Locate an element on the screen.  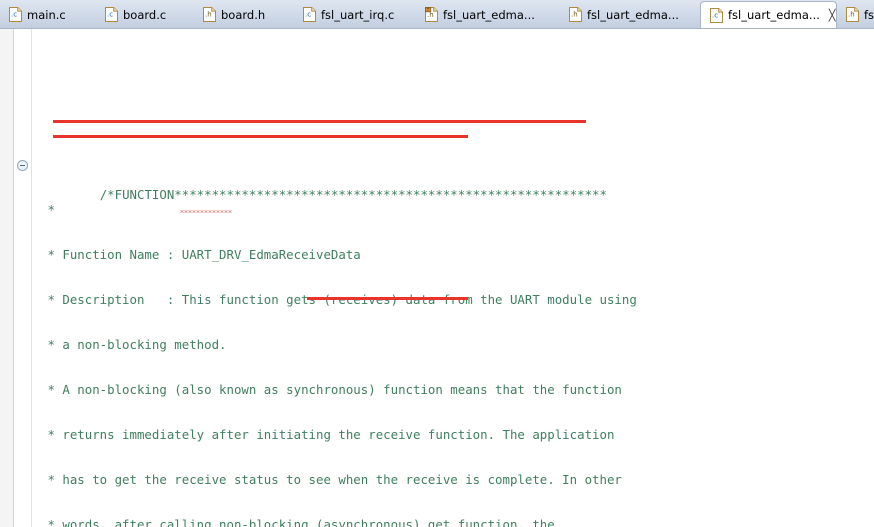
editor-tab-board-c: .c board.c is located at coordinates (145, 14).